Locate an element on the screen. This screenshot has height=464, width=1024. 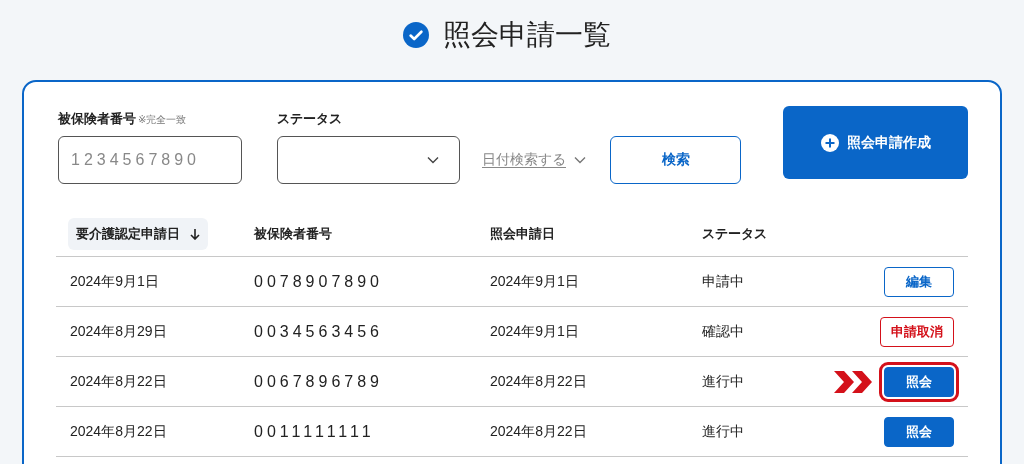
date-search-toggle: 日付検索する is located at coordinates (534, 160).